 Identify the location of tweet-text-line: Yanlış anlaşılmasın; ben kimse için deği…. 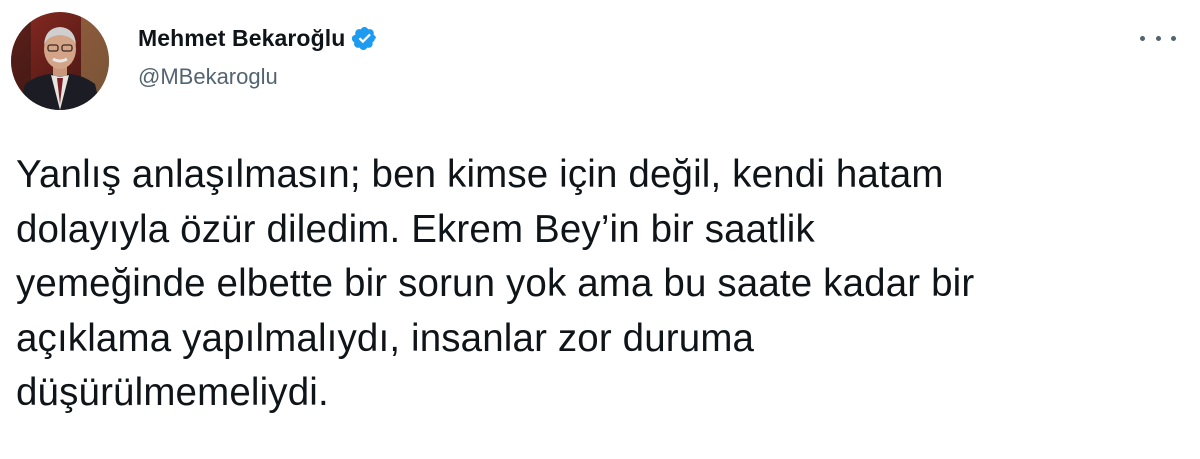
(480, 174).